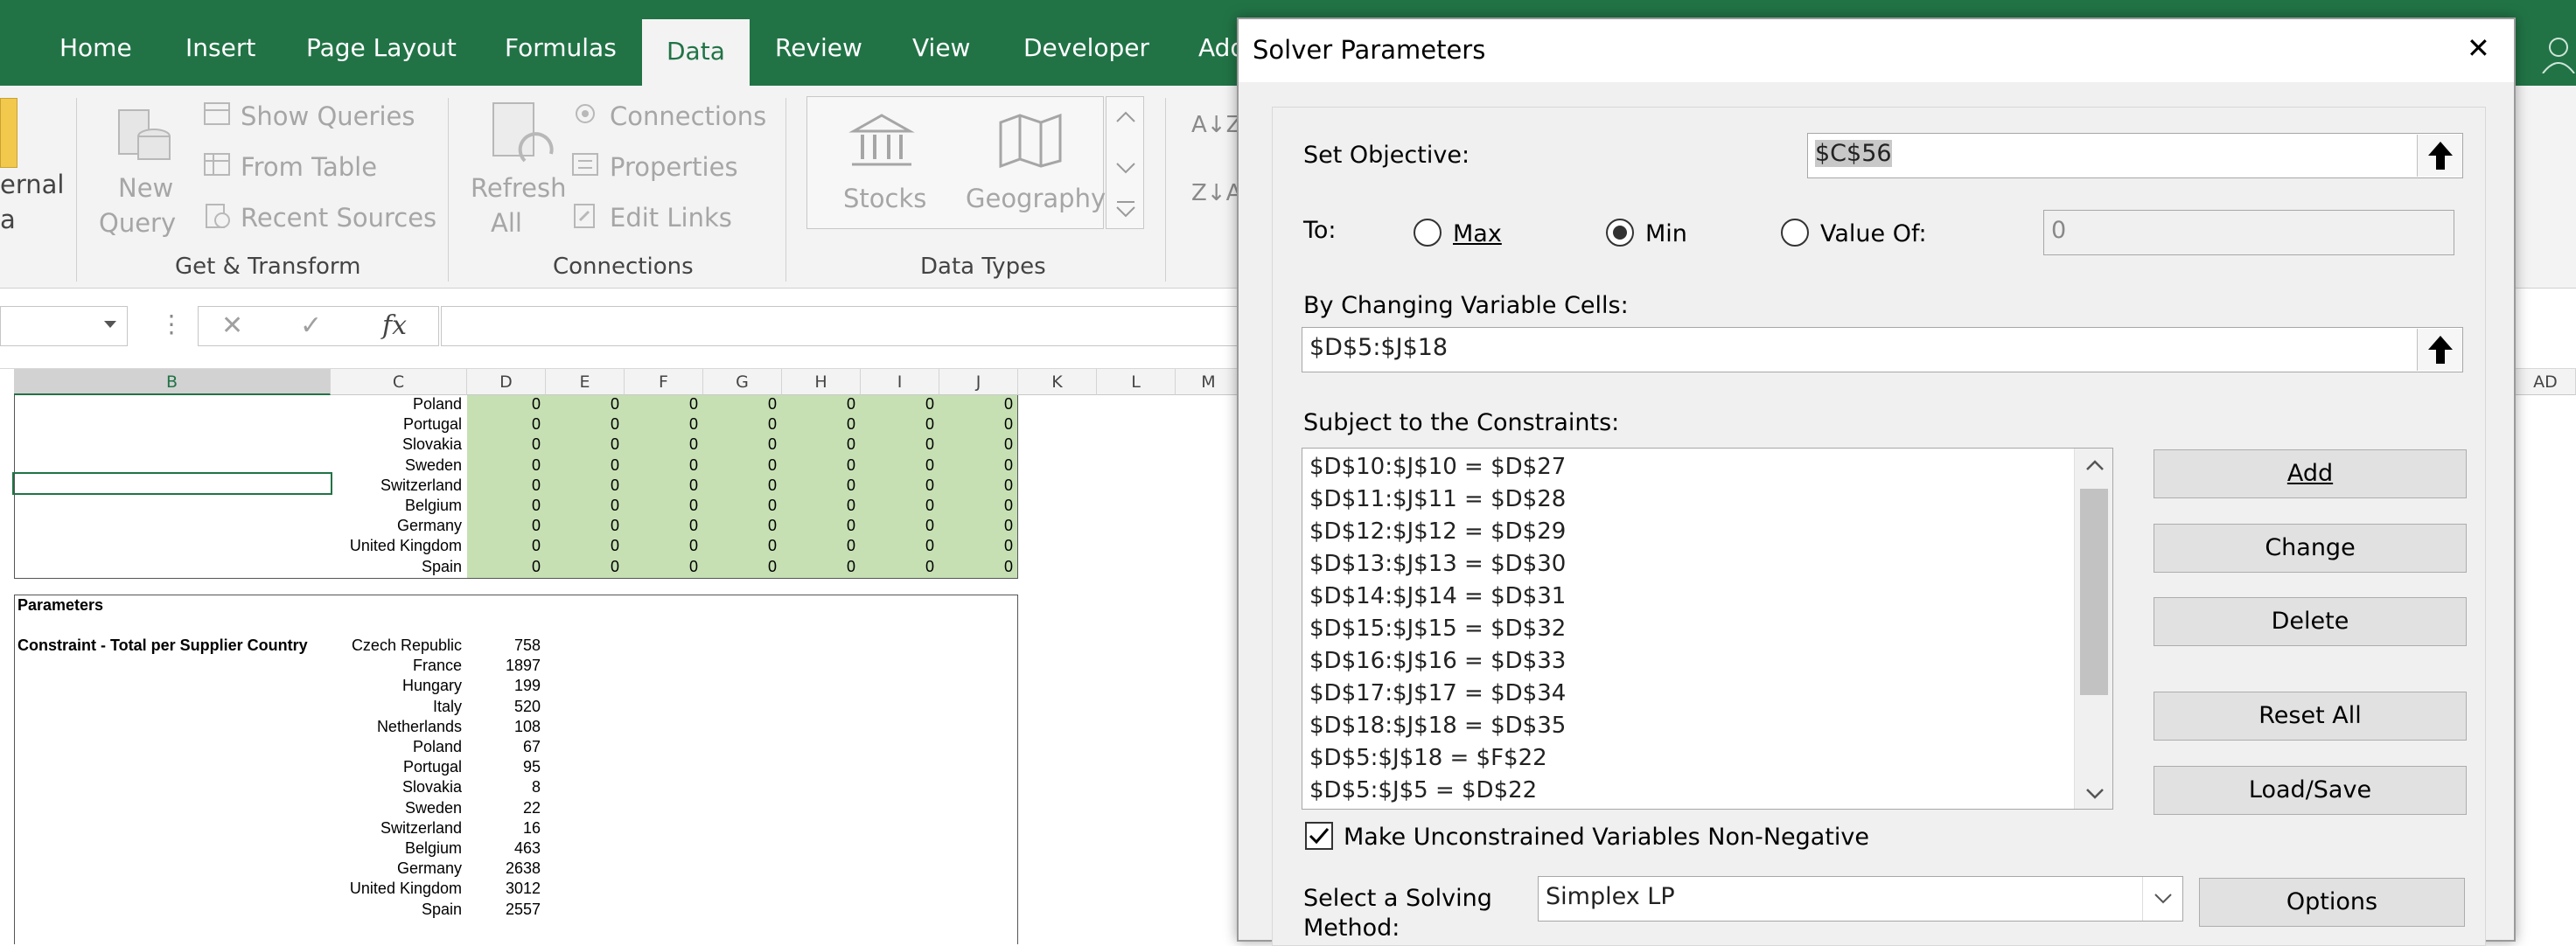 This screenshot has height=946, width=2576. I want to click on param-value: 2557, so click(504, 910).